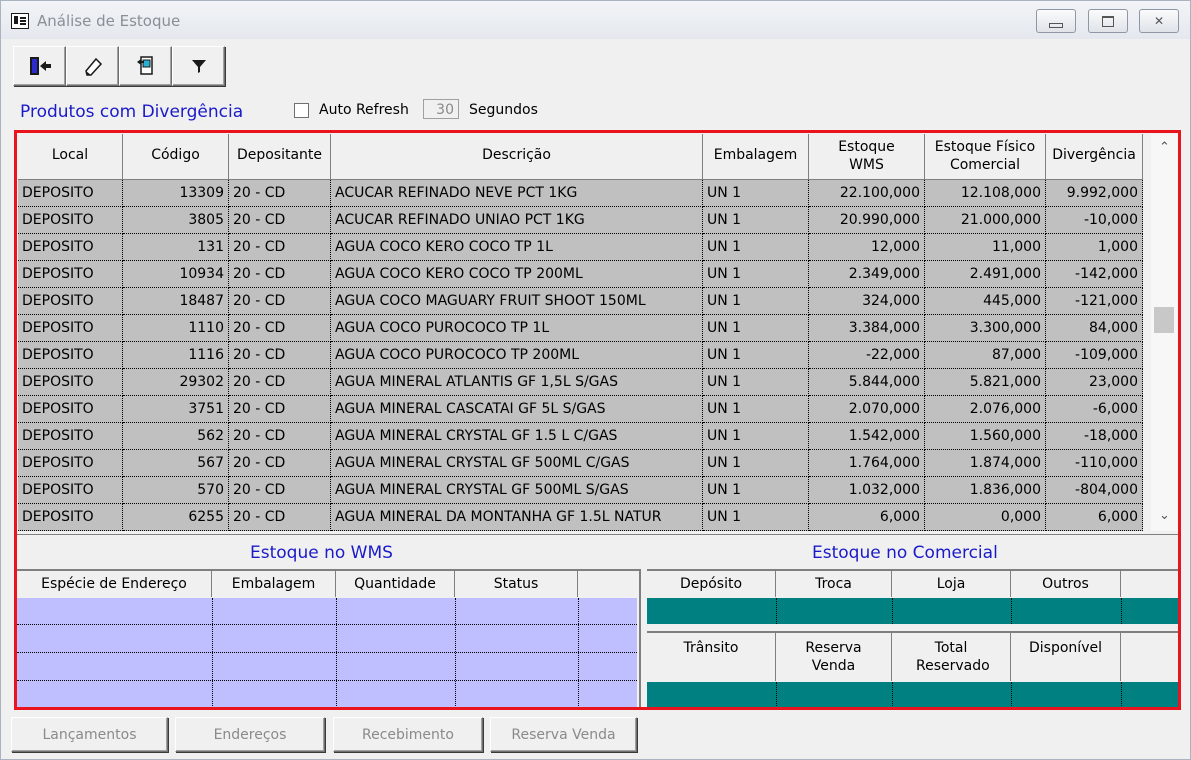 The height and width of the screenshot is (760, 1191). I want to click on reserva-venda-label: Reserva Venda, so click(563, 735).